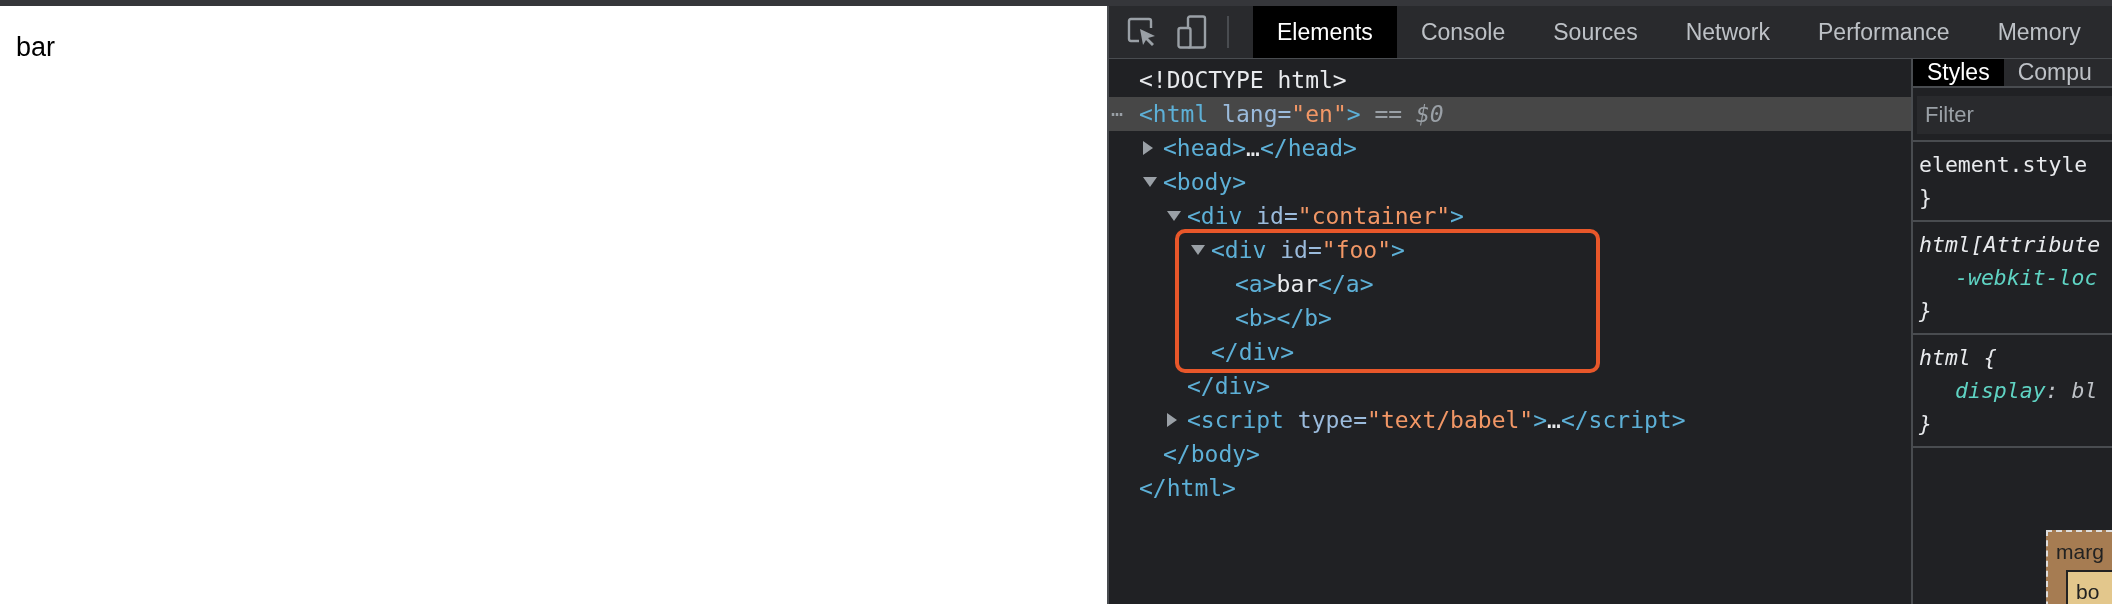  Describe the element at coordinates (1958, 358) in the screenshot. I see `style-rule-line: html {` at that location.